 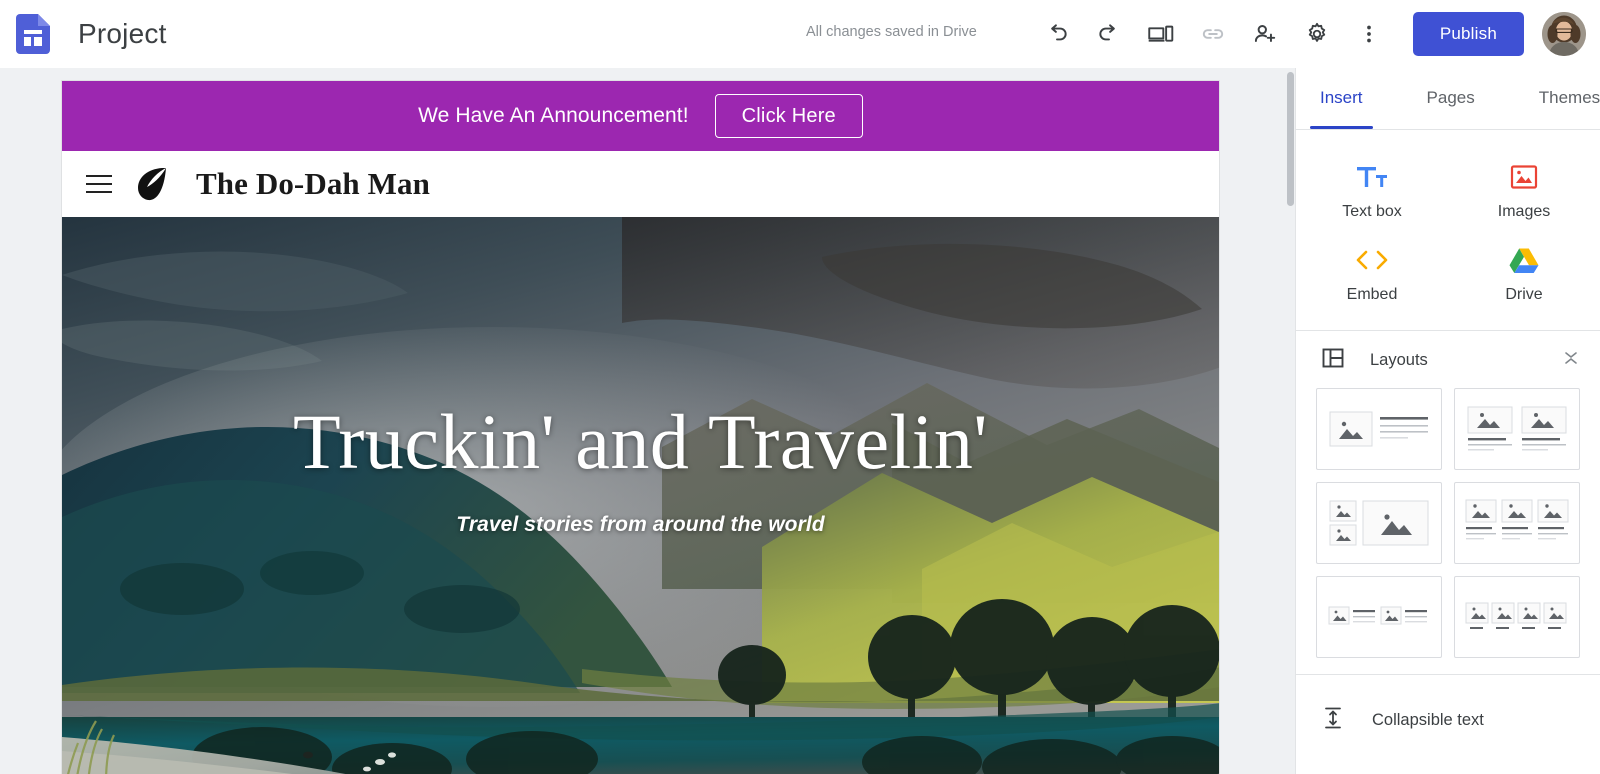 What do you see at coordinates (640, 184) in the screenshot?
I see `site-header: The Do-Dah Man` at bounding box center [640, 184].